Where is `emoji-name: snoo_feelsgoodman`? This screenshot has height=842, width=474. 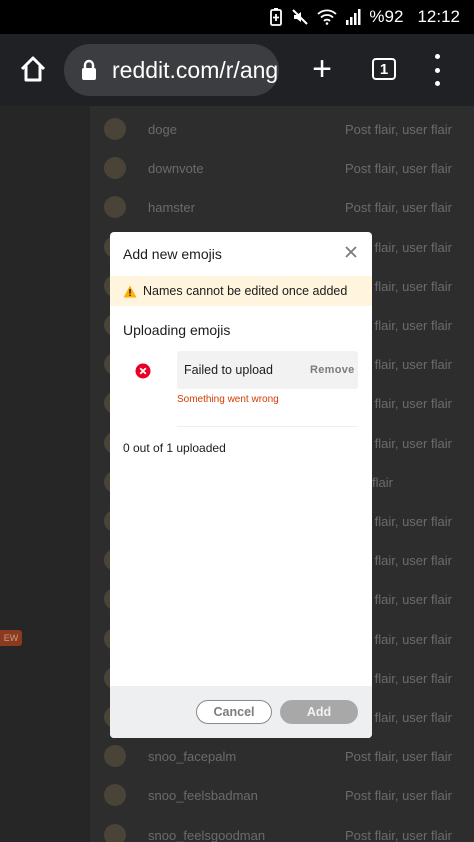
emoji-name: snoo_feelsgoodman is located at coordinates (207, 834).